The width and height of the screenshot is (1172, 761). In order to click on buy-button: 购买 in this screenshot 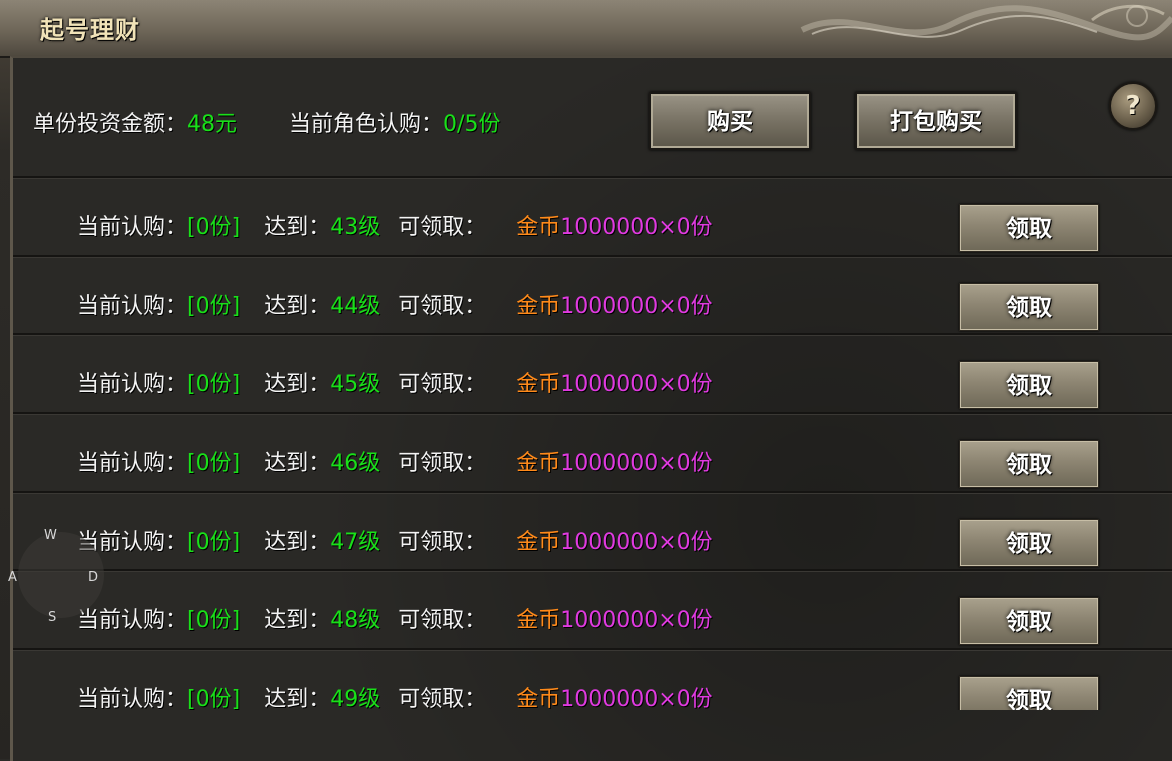, I will do `click(730, 121)`.